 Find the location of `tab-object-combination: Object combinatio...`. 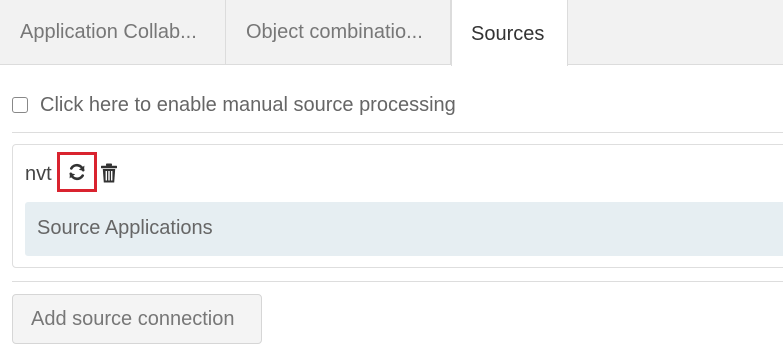

tab-object-combination: Object combinatio... is located at coordinates (338, 32).